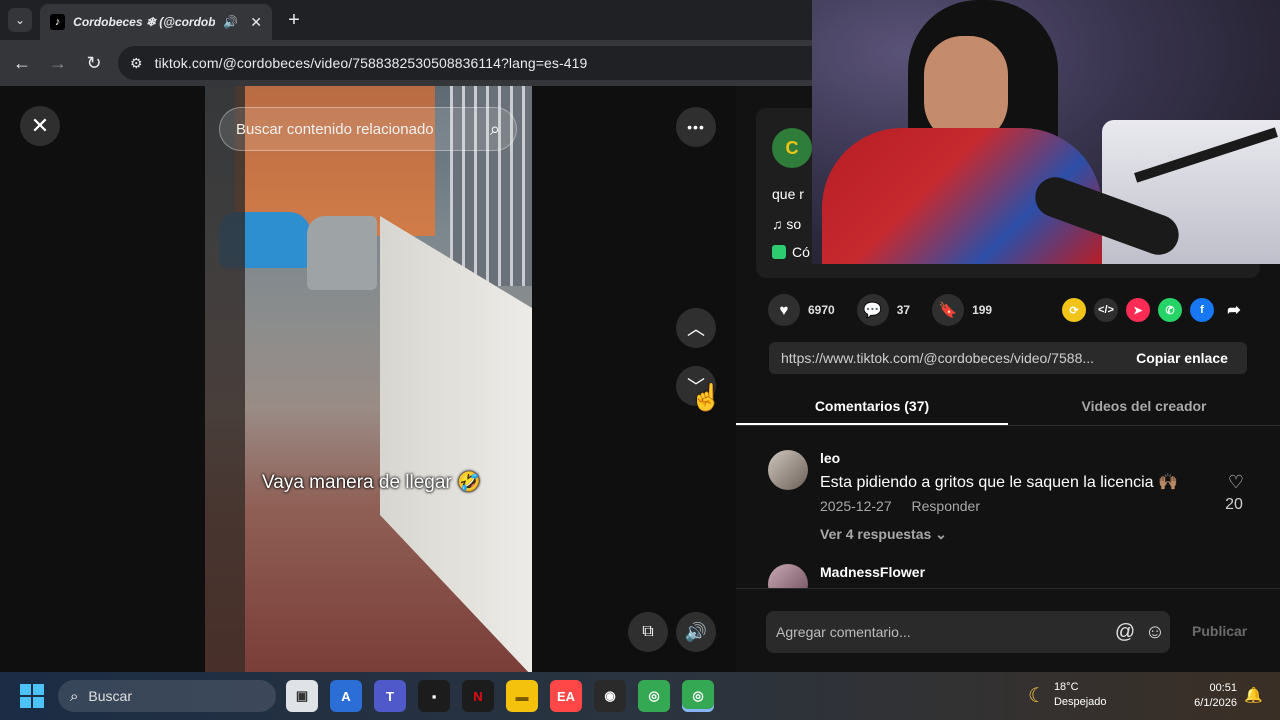 This screenshot has height=720, width=1280. I want to click on save-stat: 🔖 199, so click(962, 310).